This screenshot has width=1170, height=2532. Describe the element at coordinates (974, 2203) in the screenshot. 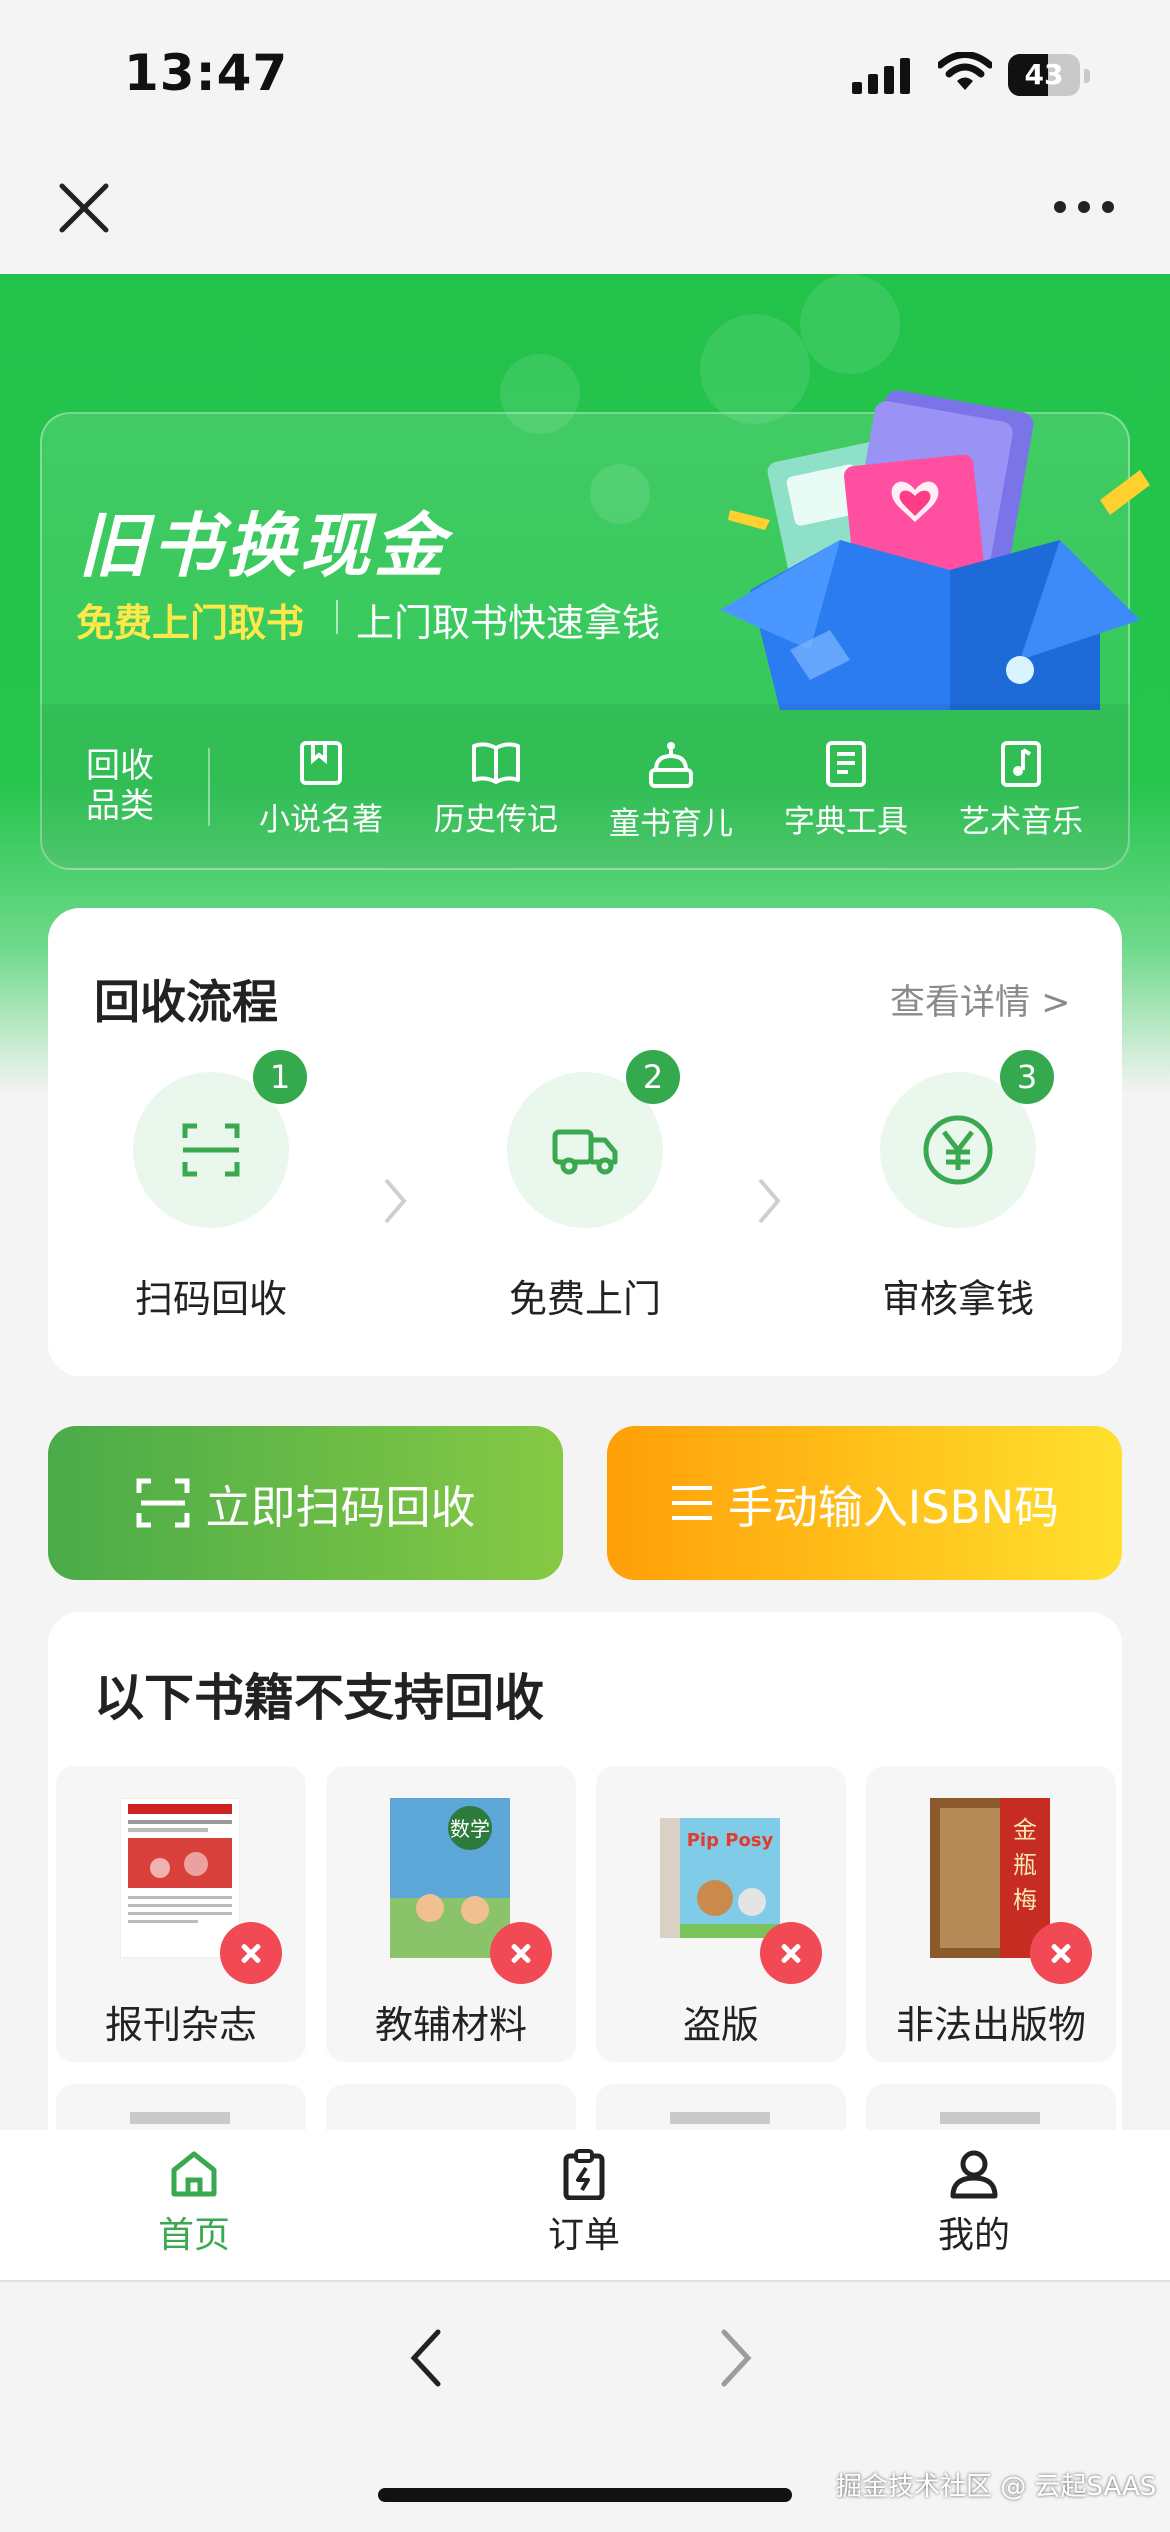

I see `tab-profile: 我的` at that location.